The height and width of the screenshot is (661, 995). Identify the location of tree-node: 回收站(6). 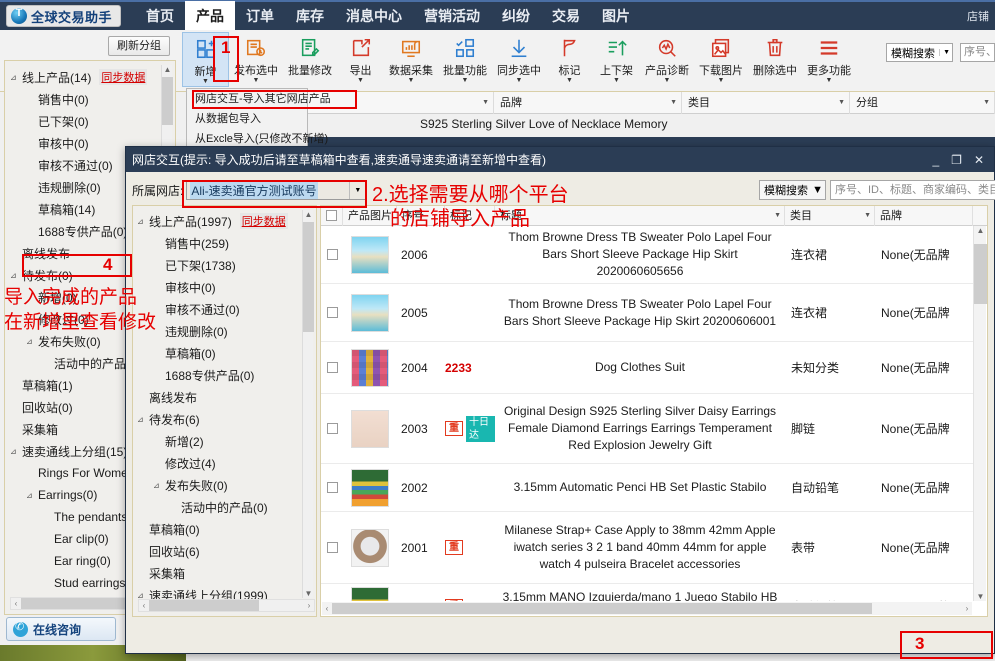
(223, 551).